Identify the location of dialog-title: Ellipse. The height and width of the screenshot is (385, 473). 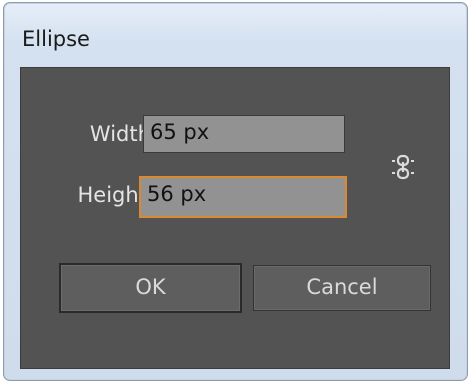
(56, 39).